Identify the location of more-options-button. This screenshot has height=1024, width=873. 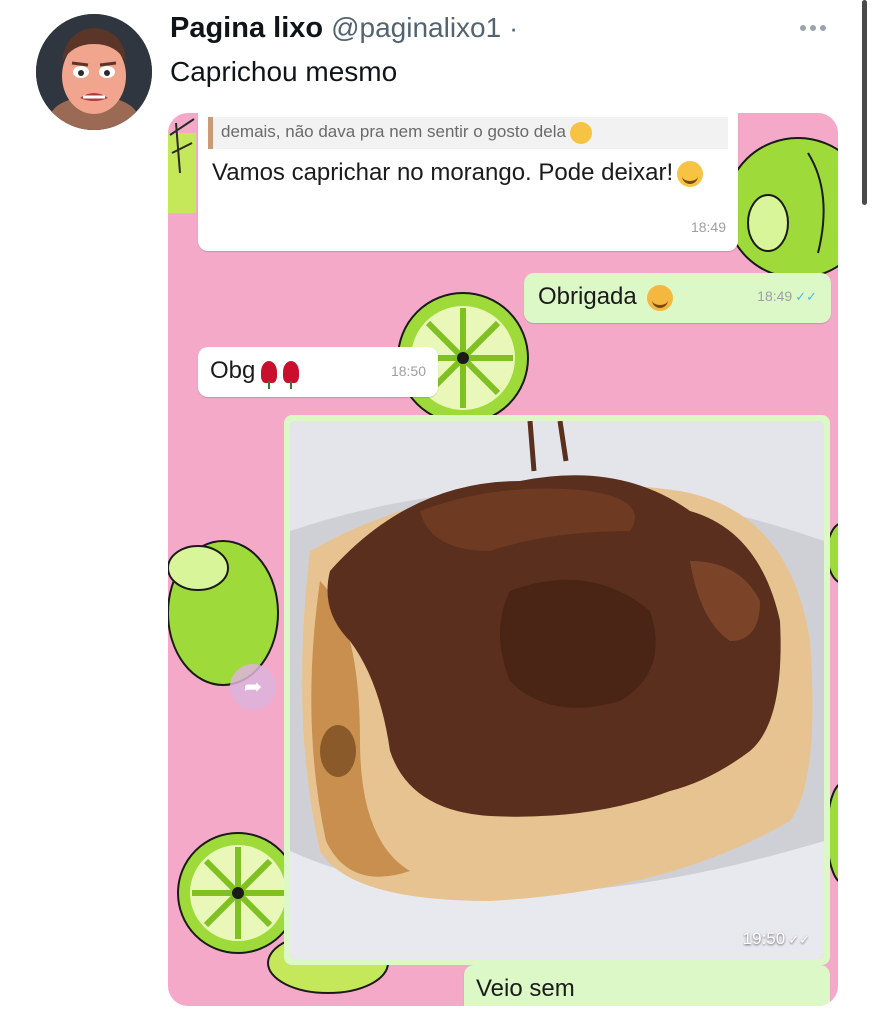
(813, 28).